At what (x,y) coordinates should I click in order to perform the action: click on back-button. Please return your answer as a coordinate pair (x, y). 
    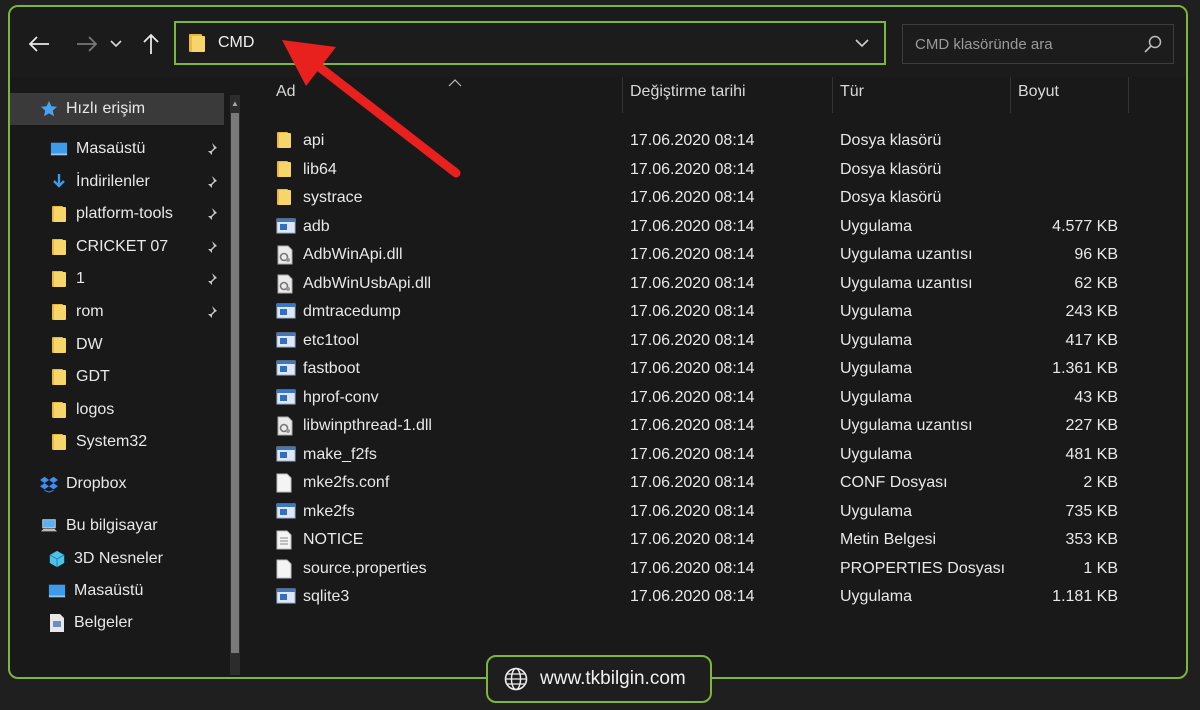
    Looking at the image, I should click on (39, 44).